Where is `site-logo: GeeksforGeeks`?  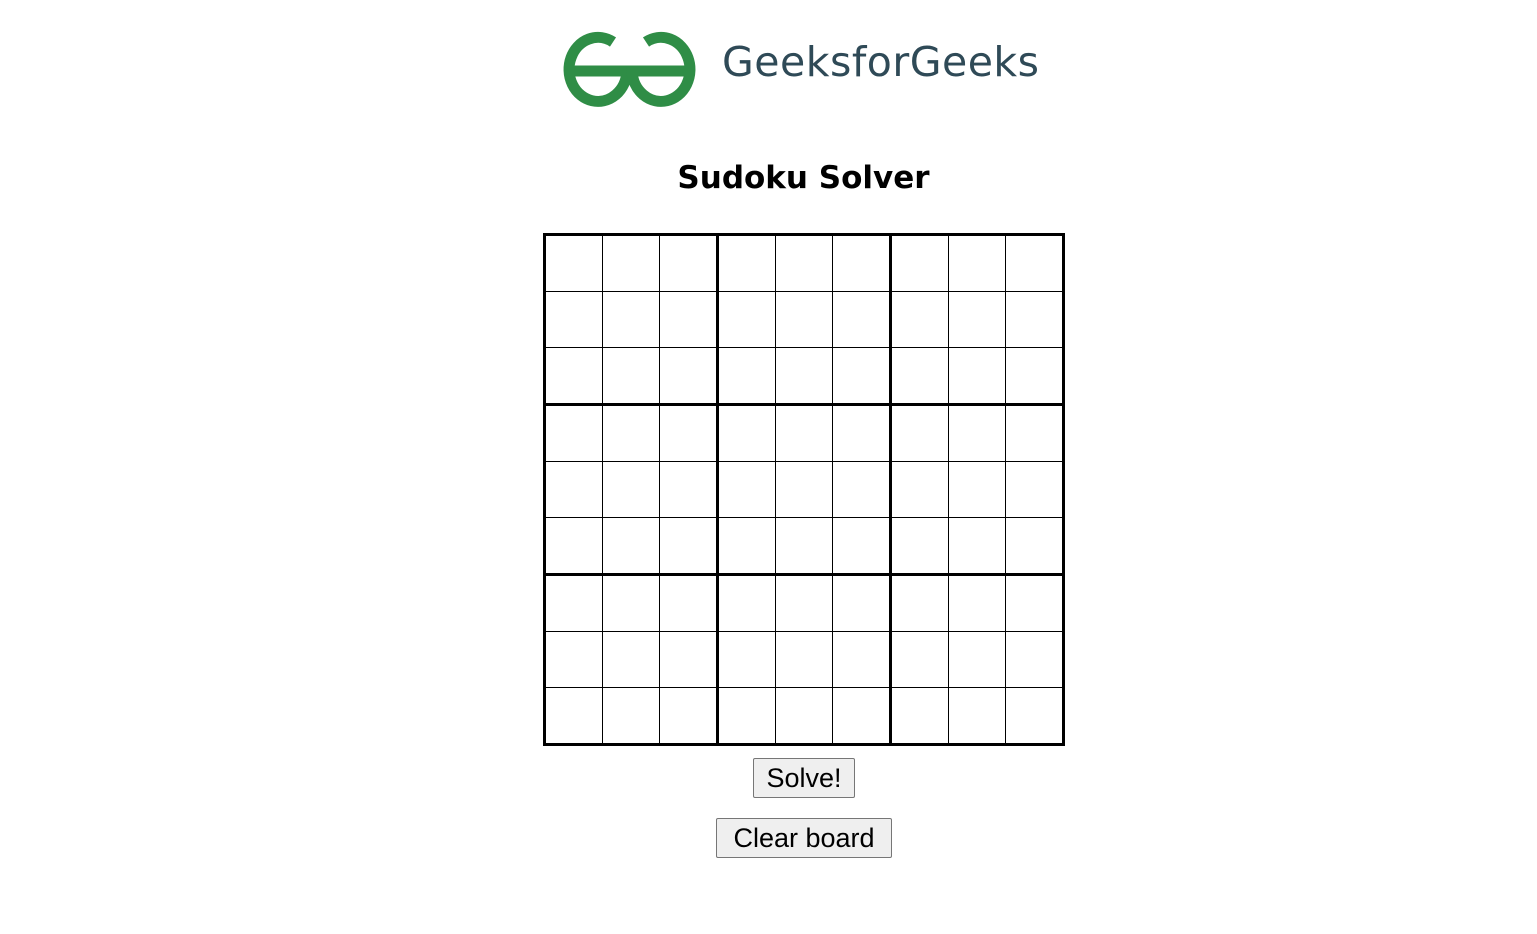 site-logo: GeeksforGeeks is located at coordinates (803, 68).